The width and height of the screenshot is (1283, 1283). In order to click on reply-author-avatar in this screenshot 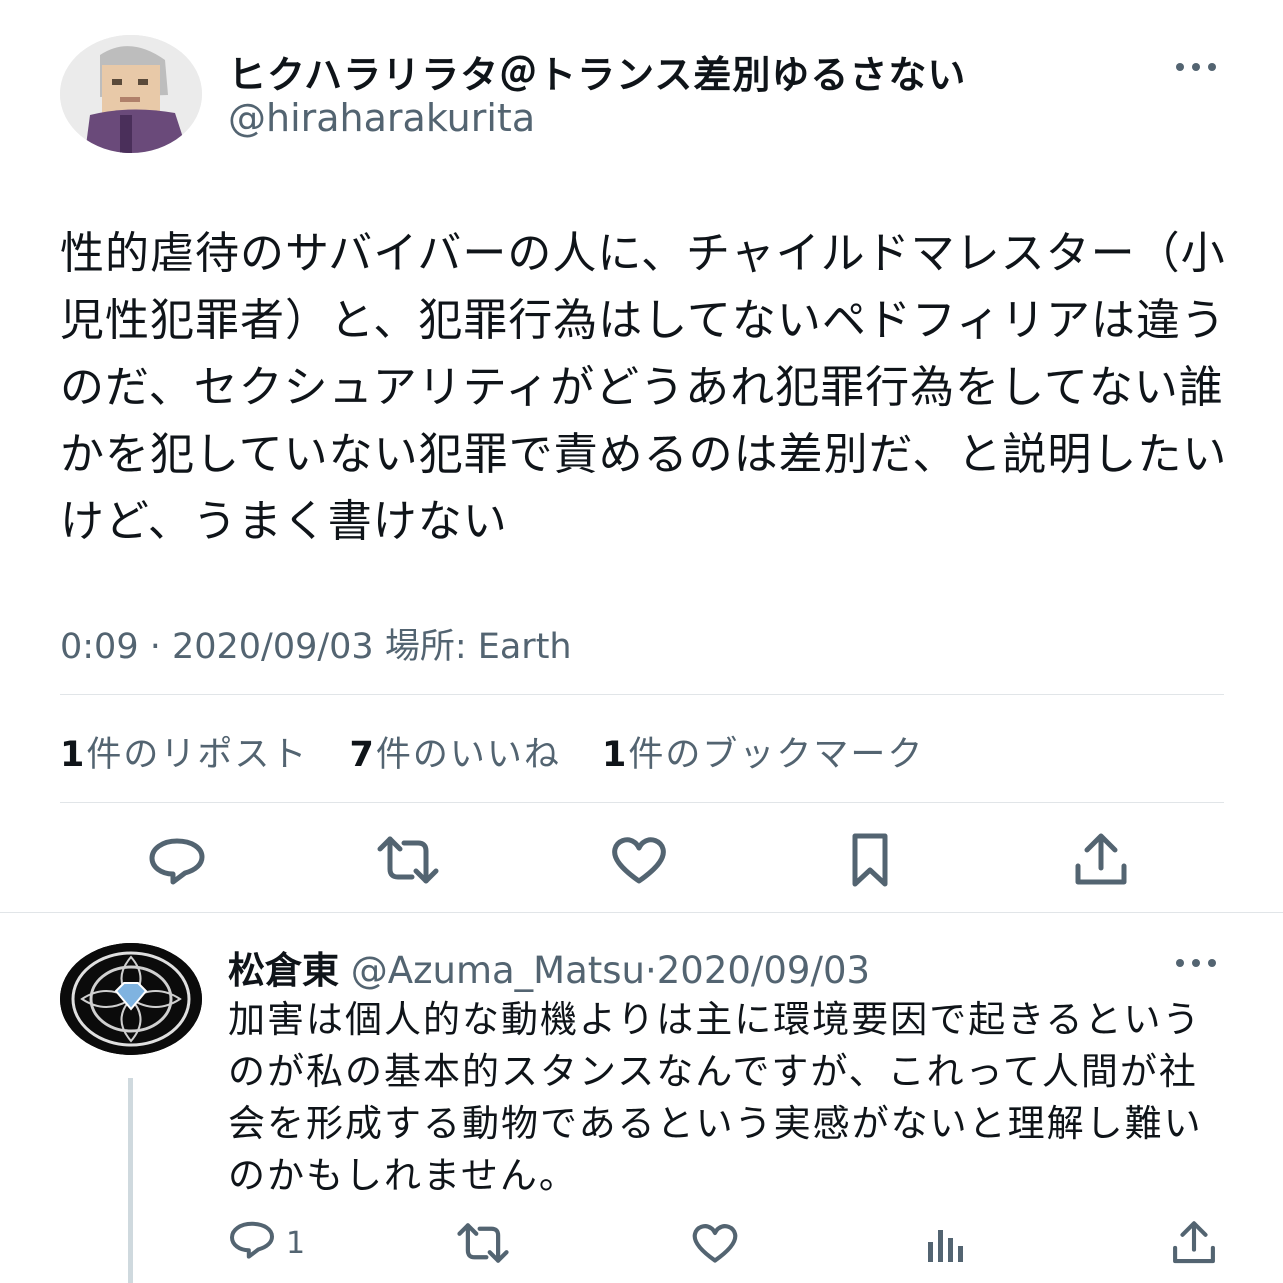, I will do `click(131, 999)`.